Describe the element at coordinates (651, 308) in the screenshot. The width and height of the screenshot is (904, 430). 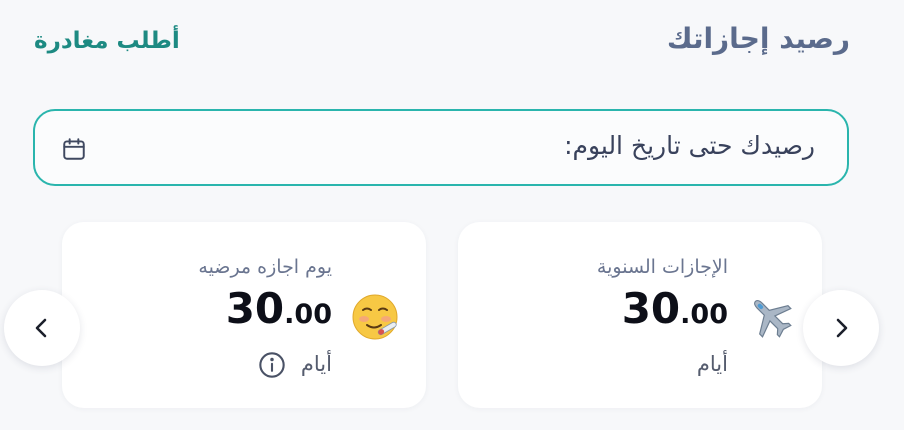
I see `annual-leave-balance-int: 30` at that location.